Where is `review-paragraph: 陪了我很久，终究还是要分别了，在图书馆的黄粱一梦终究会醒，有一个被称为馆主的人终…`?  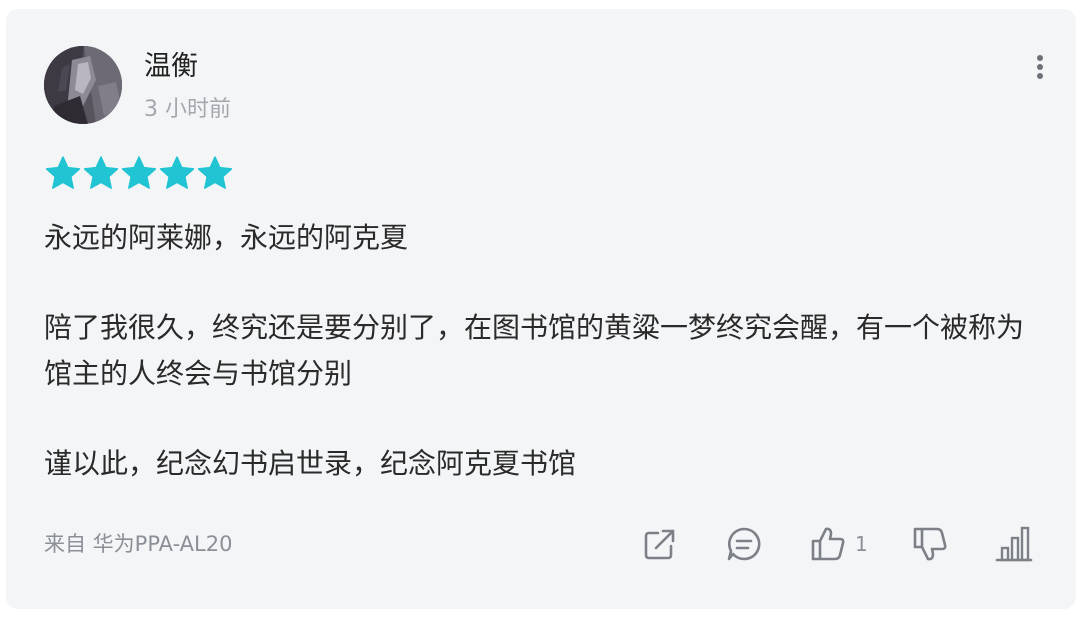
review-paragraph: 陪了我很久，终究还是要分别了，在图书馆的黄粱一梦终究会醒，有一个被称为馆主的人终… is located at coordinates (534, 350).